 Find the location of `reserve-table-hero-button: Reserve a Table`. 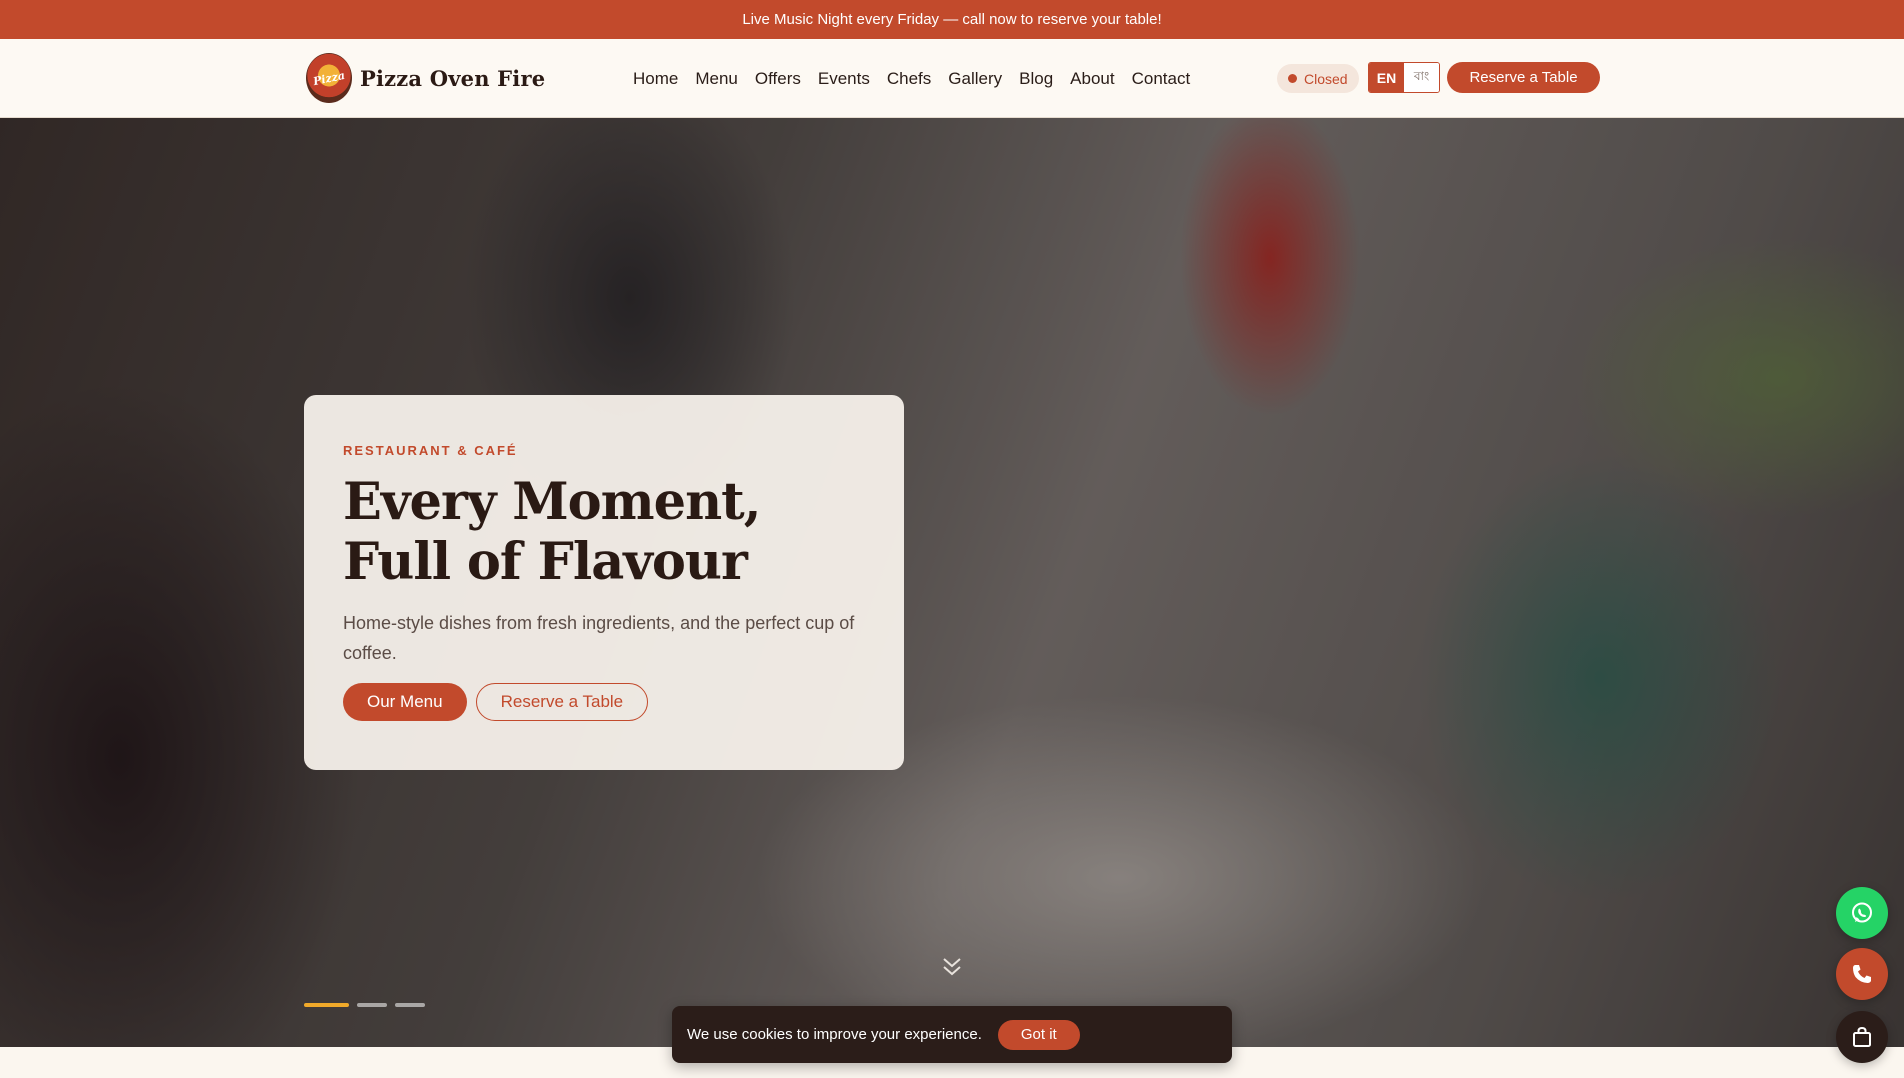

reserve-table-hero-button: Reserve a Table is located at coordinates (562, 702).